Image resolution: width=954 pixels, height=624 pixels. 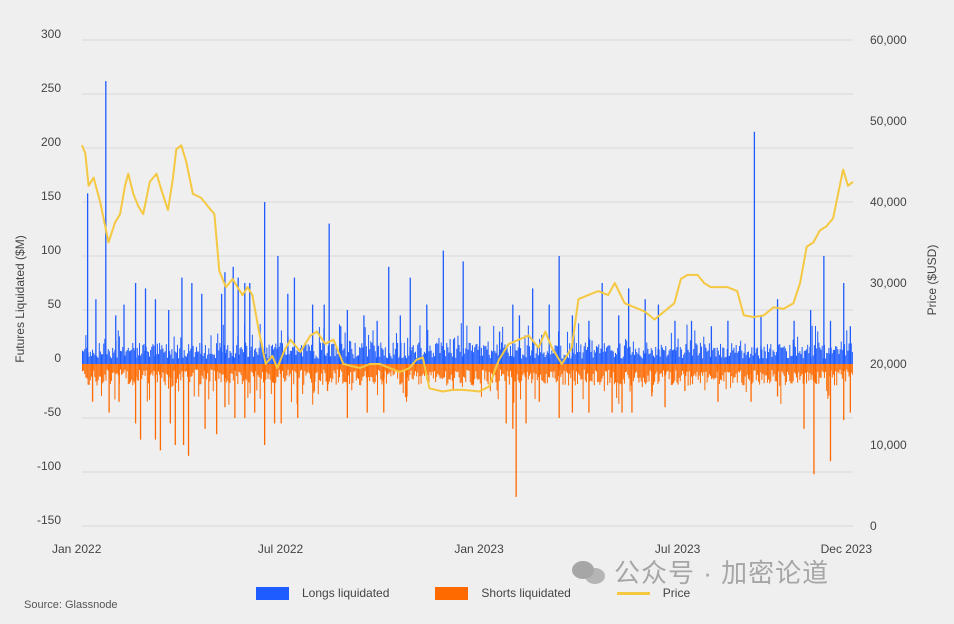 What do you see at coordinates (888, 283) in the screenshot?
I see `right-axis-ticks: 60,000 50,000 40,000 30,000 20,000 10,000 0` at bounding box center [888, 283].